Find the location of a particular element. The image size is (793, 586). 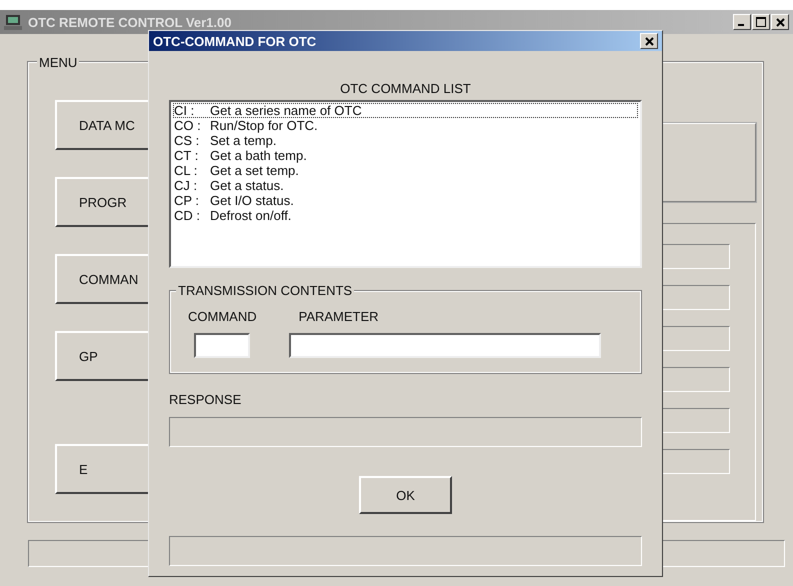

computer-icon is located at coordinates (13, 22).